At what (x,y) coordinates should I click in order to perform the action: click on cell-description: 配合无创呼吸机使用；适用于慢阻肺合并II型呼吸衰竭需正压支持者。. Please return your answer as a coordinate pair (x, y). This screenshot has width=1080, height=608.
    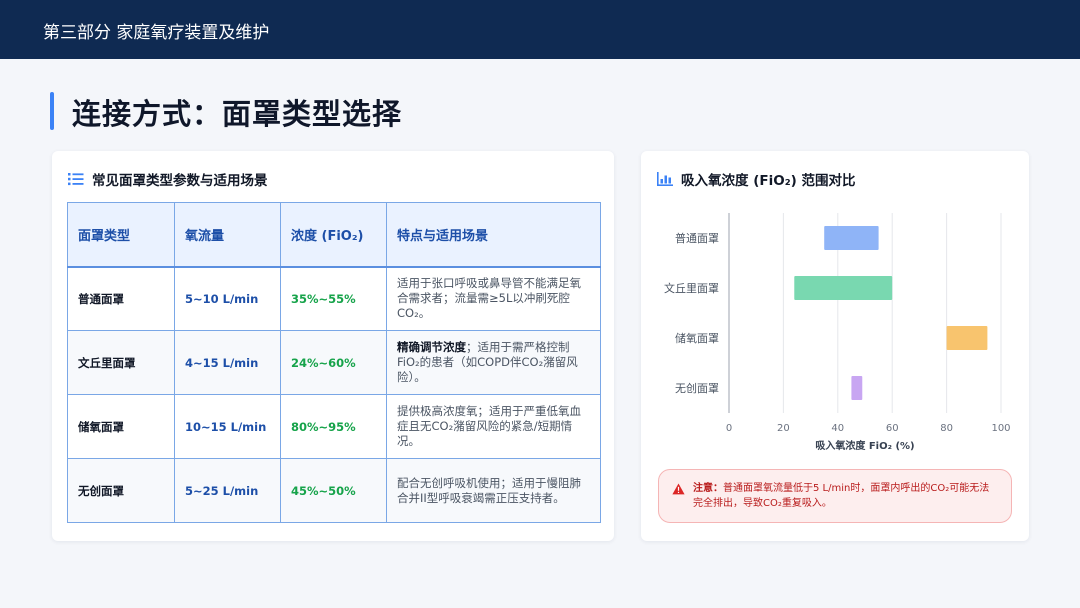
    Looking at the image, I should click on (493, 490).